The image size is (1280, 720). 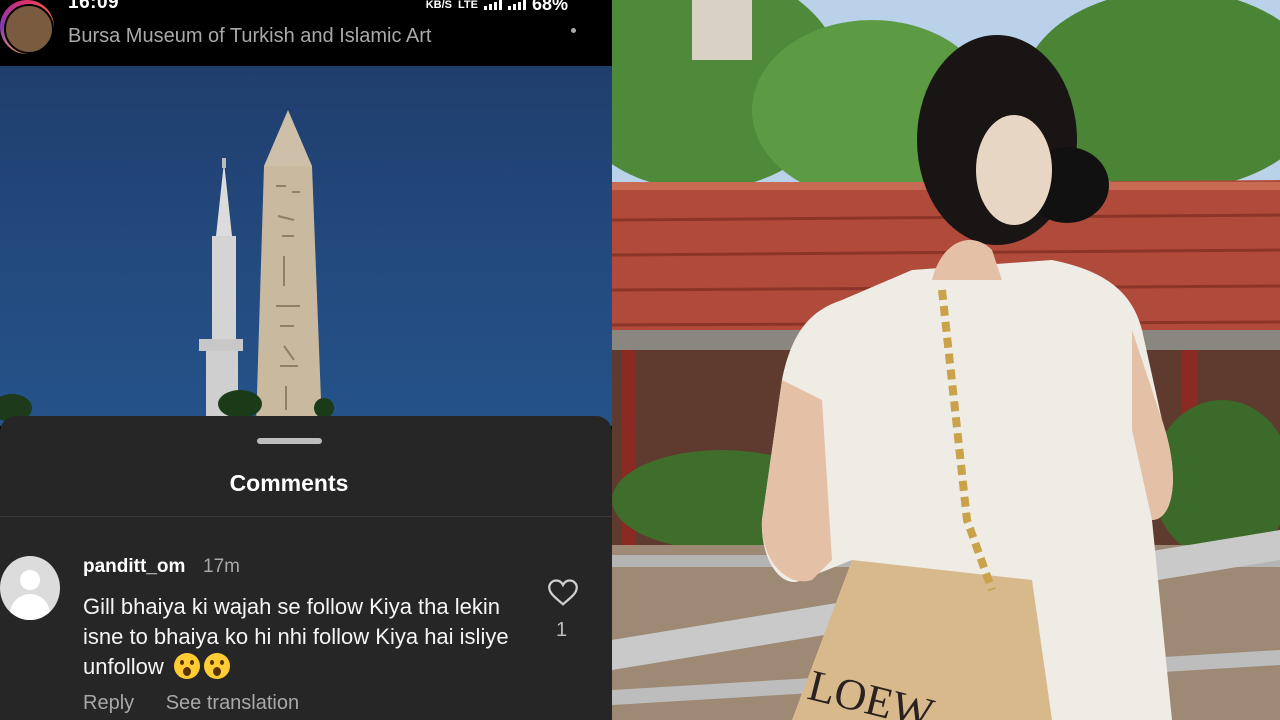 I want to click on comment-actions: Reply See translation, so click(x=204, y=703).